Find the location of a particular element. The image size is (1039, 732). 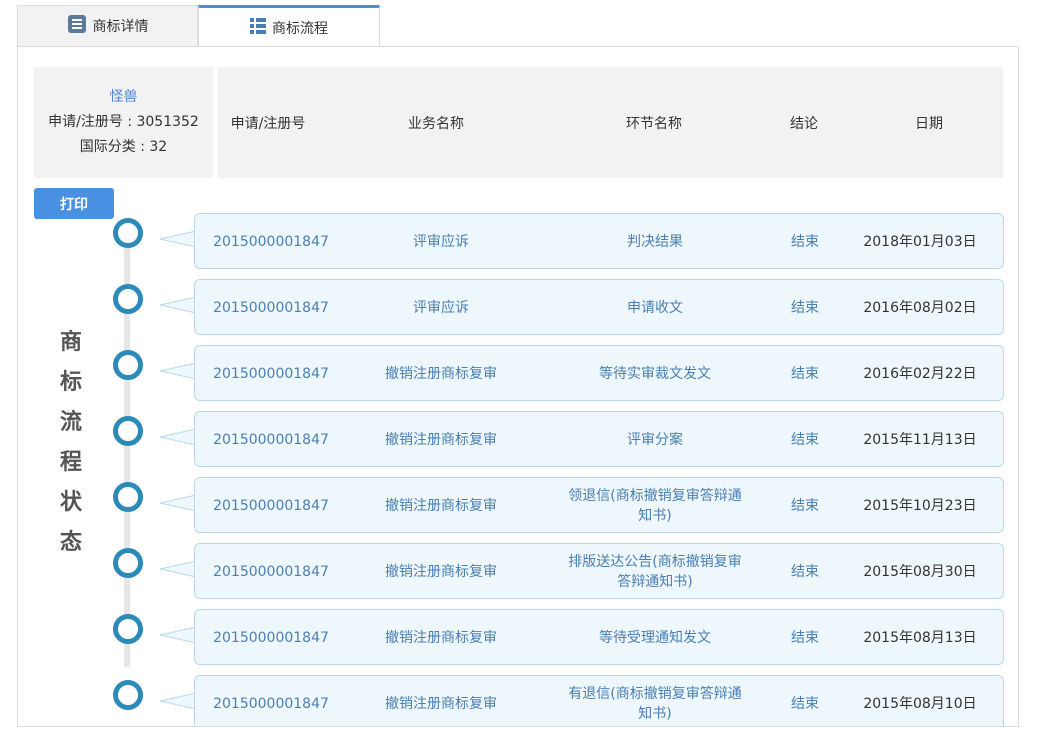

record-date: 2015年10月23日 is located at coordinates (920, 506).